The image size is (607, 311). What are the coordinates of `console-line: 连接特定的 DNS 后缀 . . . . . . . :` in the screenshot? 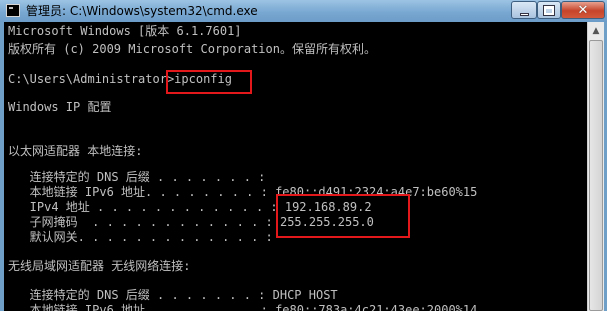 It's located at (137, 177).